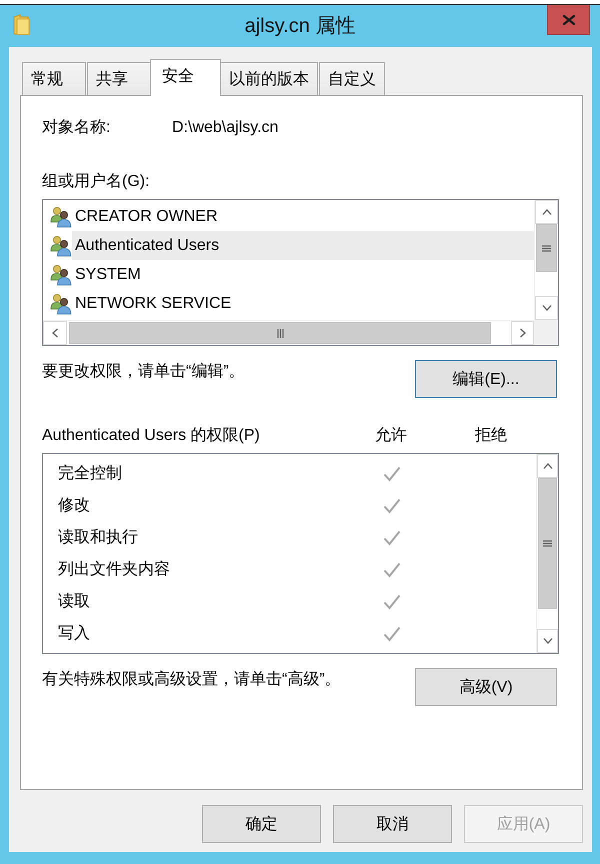 This screenshot has width=600, height=864. I want to click on close-button, so click(568, 20).